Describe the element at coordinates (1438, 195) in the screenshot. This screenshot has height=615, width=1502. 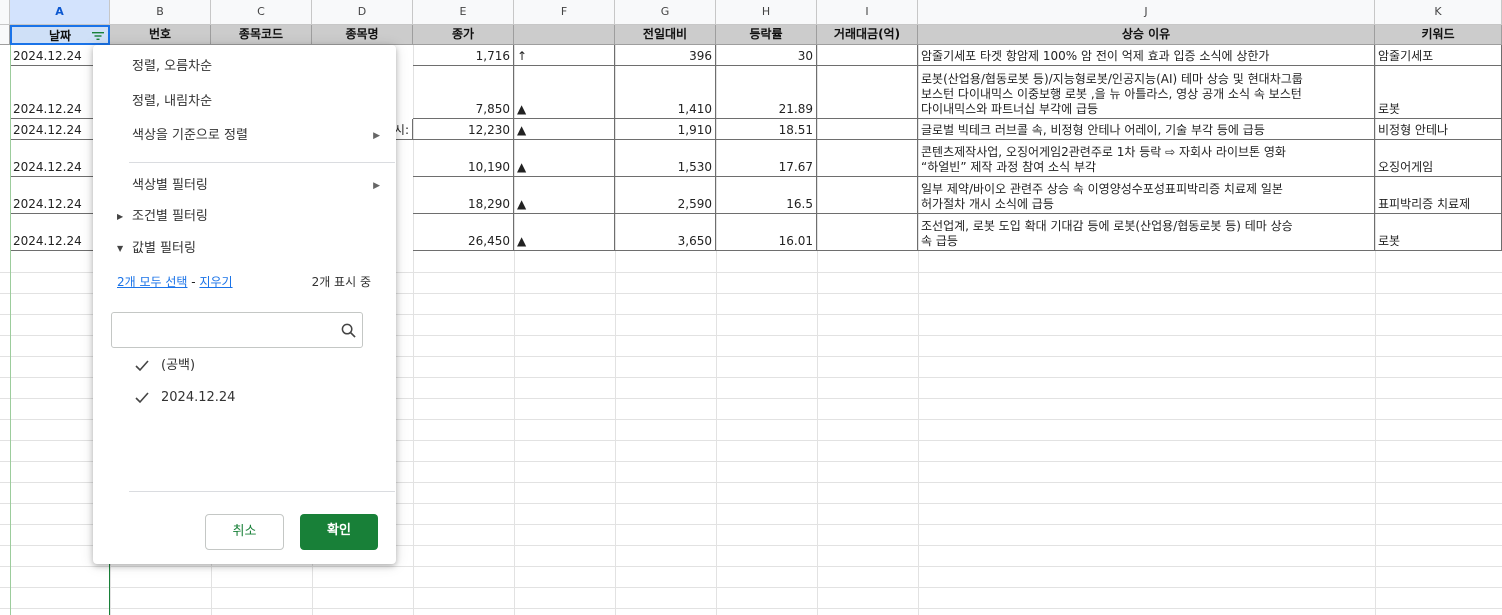
I see `cell-keyword: 표피박리증 치료제` at that location.